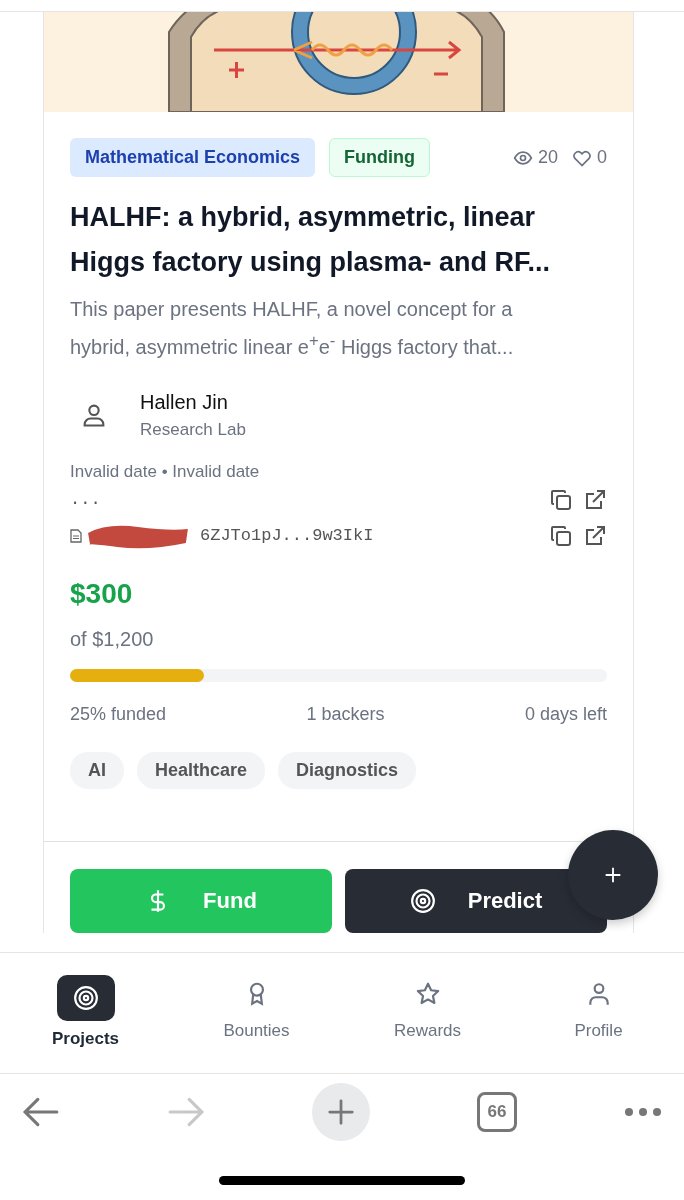  I want to click on tab-count-button: 66, so click(497, 1111).